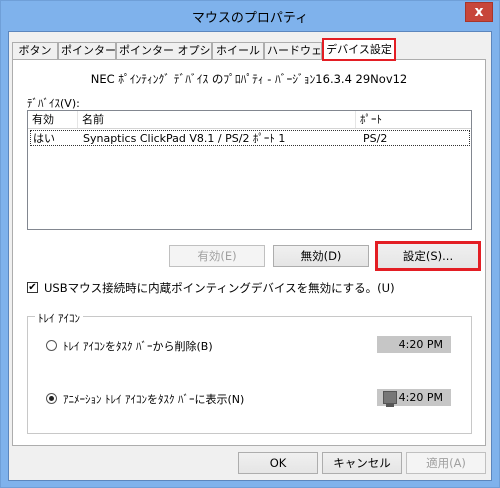 This screenshot has height=488, width=500. Describe the element at coordinates (138, 346) in the screenshot. I see `tray-remove-label: ﾄﾚｲ ｱｲｺﾝをﾀｽｸ ﾊﾞｰから削除(B)` at that location.